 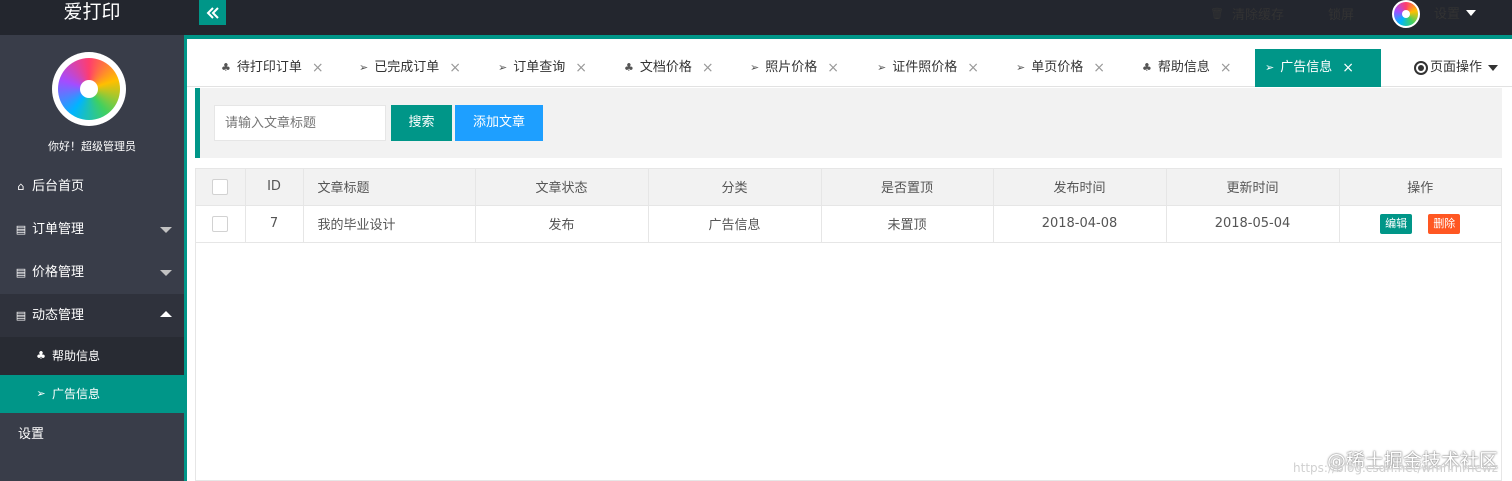 I want to click on tab-pending-orders: ♣ 待打印订单 ×, so click(x=267, y=68).